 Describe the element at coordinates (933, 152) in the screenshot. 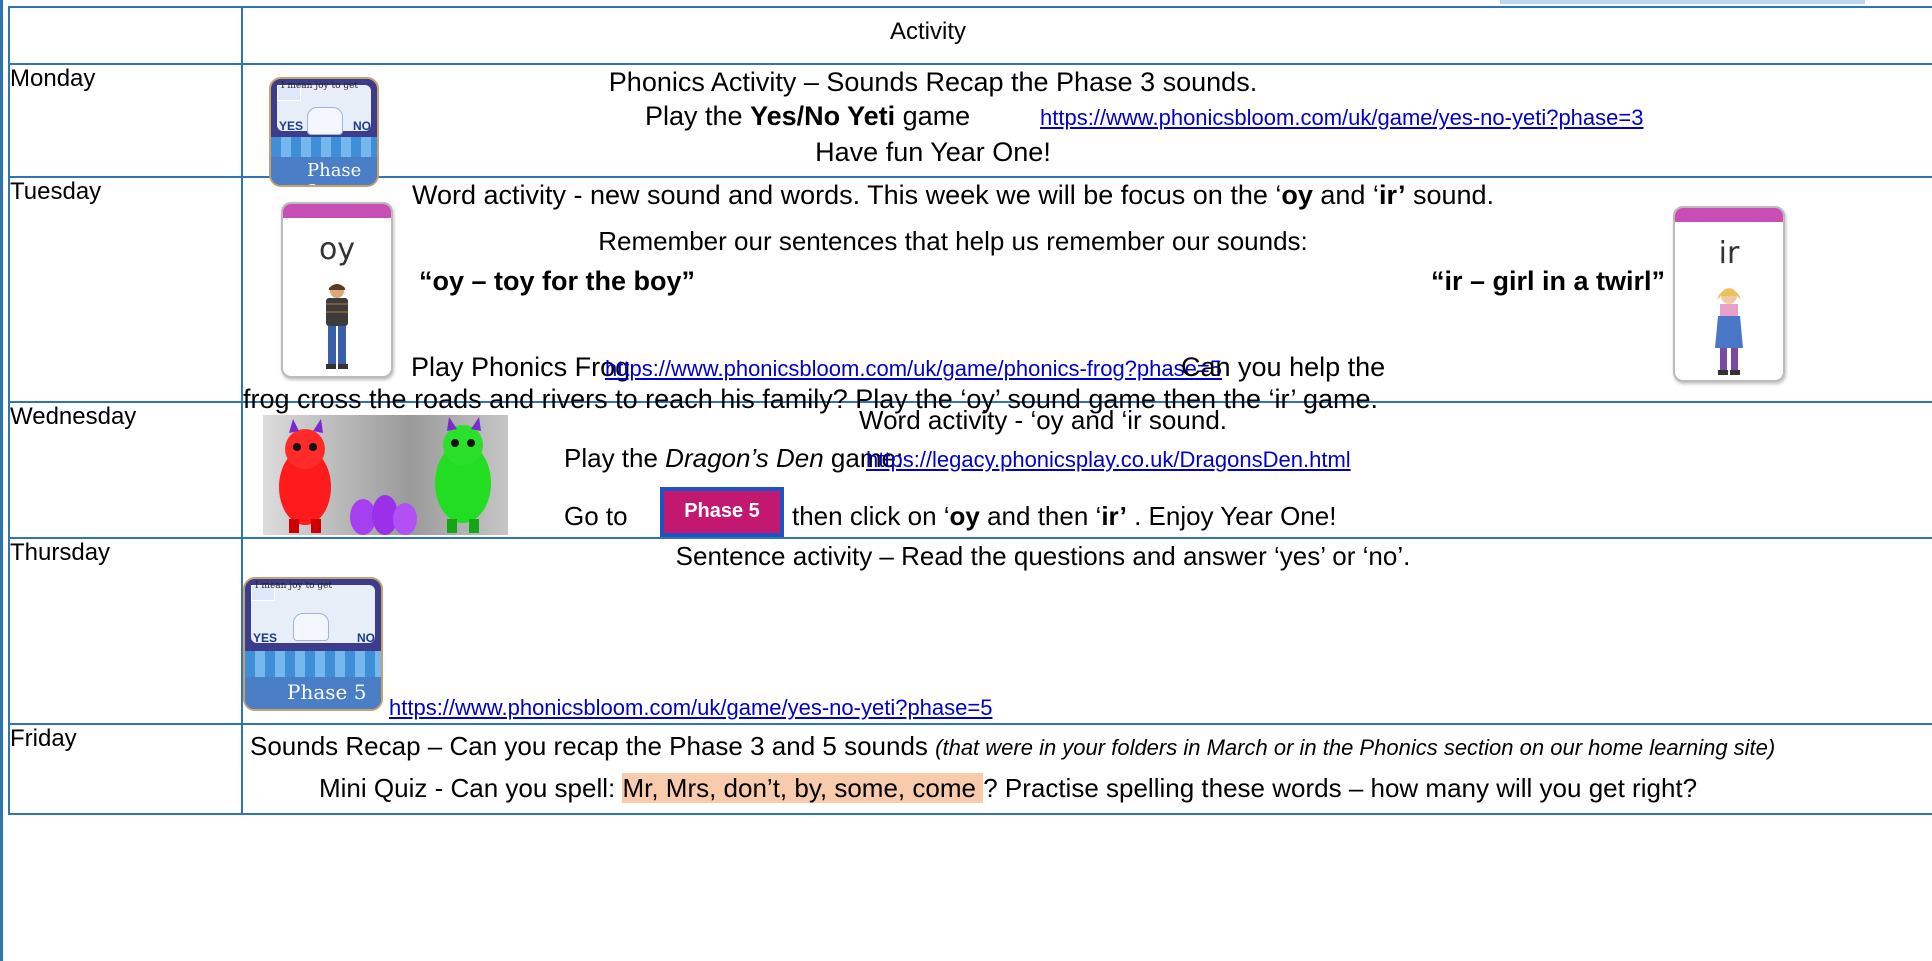

I see `monday-closing: Have fun Year One!` at that location.